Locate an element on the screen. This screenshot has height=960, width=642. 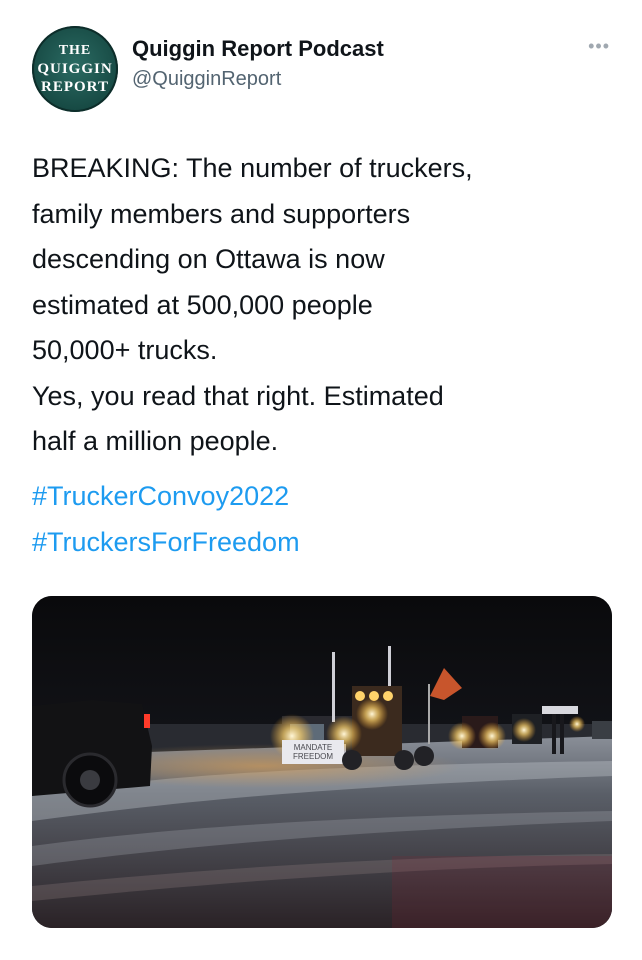
tweet-line: descending on Ottawa is now is located at coordinates (208, 259).